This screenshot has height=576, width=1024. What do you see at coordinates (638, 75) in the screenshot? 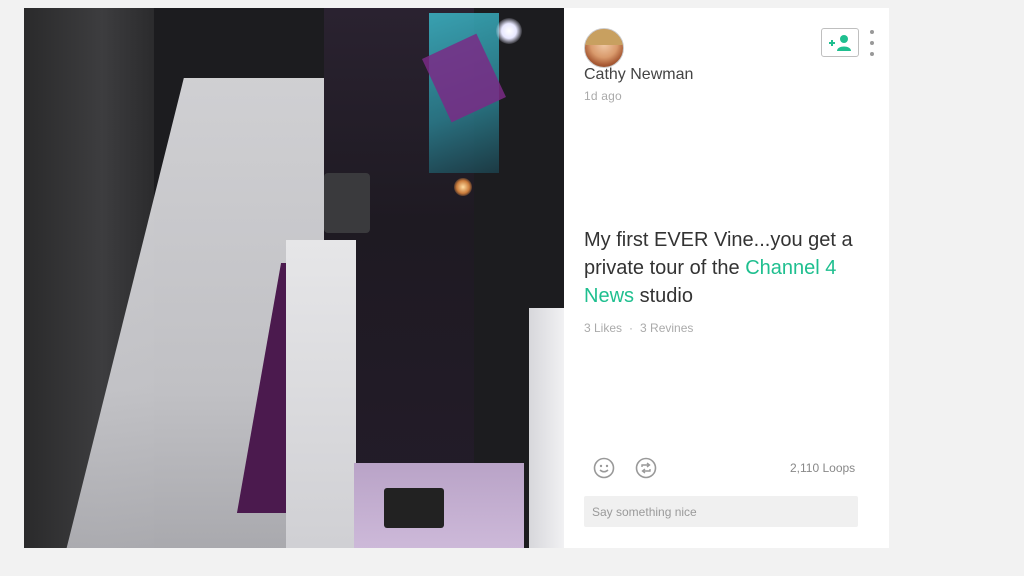
I see `user-name: Cathy Newman` at bounding box center [638, 75].